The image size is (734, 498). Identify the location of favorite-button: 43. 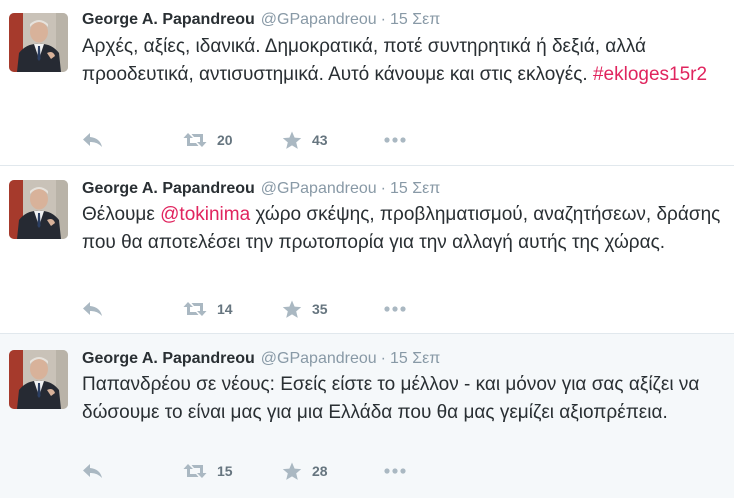
(305, 140).